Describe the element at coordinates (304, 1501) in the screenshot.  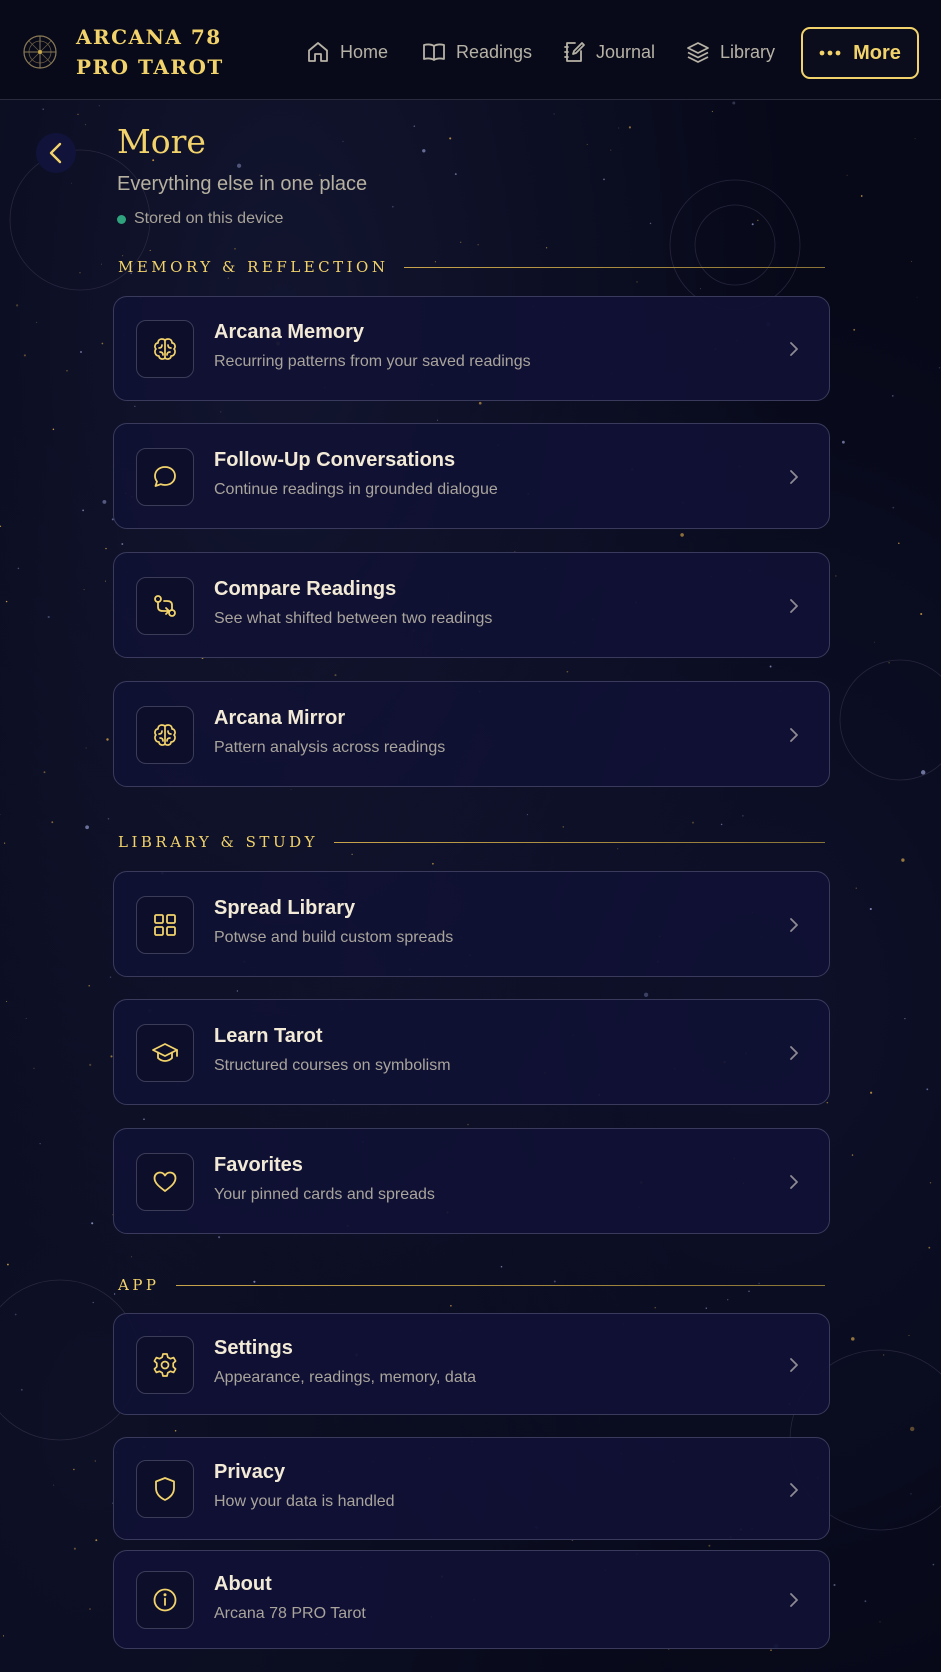
I see `card-description: How your data is handled` at that location.